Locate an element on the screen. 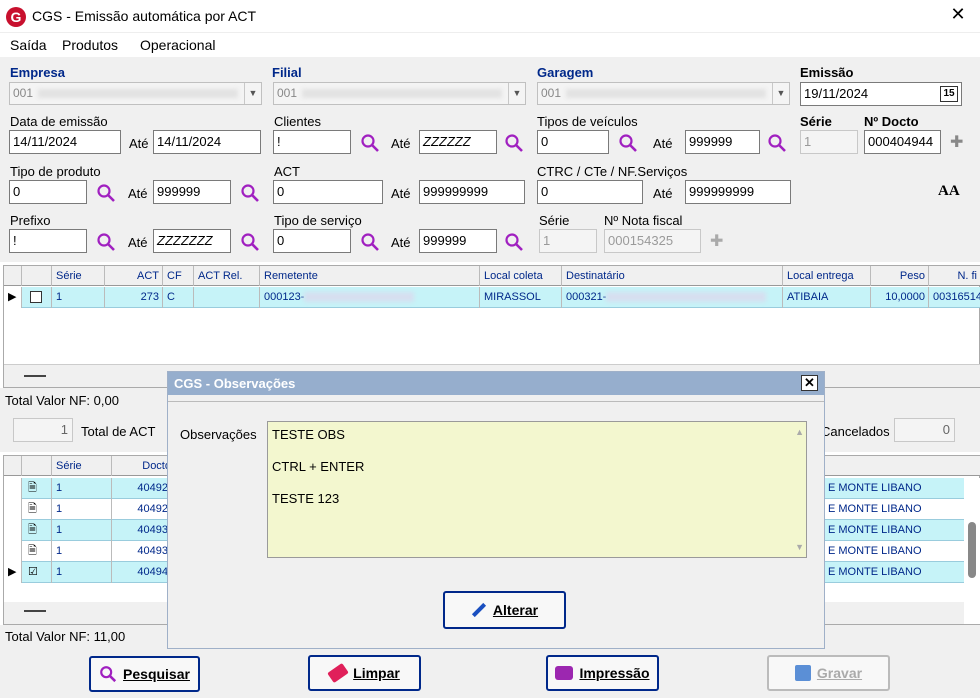  col-peso: Peso is located at coordinates (900, 276).